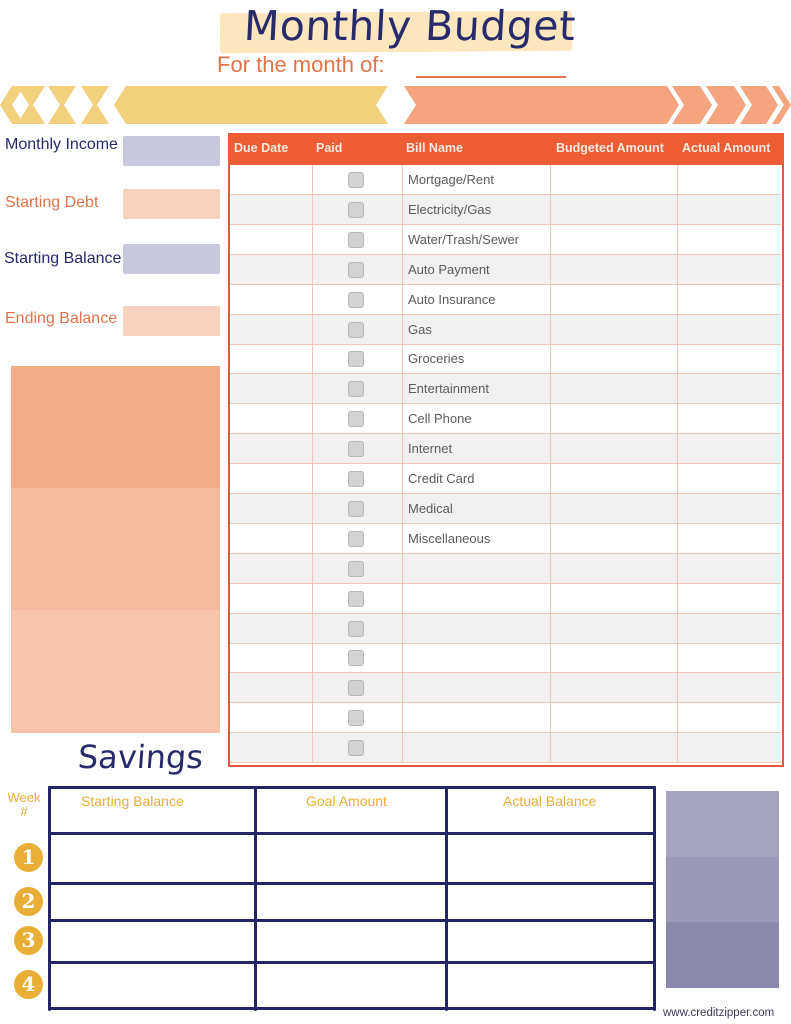 The width and height of the screenshot is (791, 1024). What do you see at coordinates (171, 204) in the screenshot?
I see `starting-debt-field` at bounding box center [171, 204].